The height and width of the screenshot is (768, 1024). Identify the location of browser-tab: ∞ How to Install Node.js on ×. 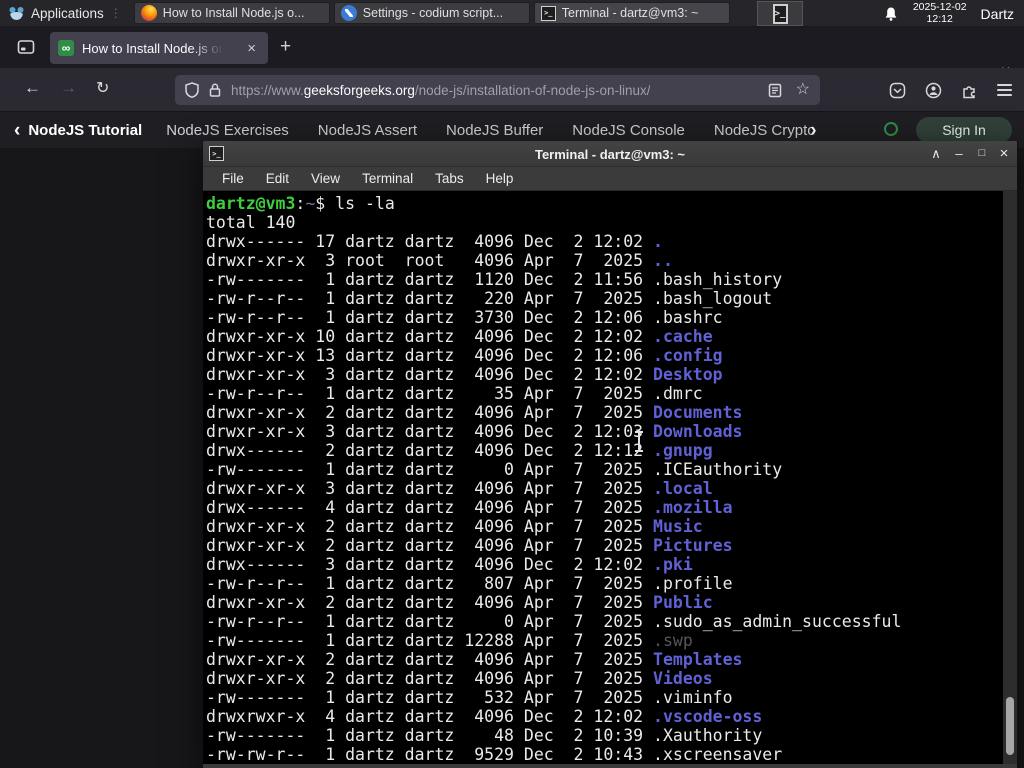
(159, 48).